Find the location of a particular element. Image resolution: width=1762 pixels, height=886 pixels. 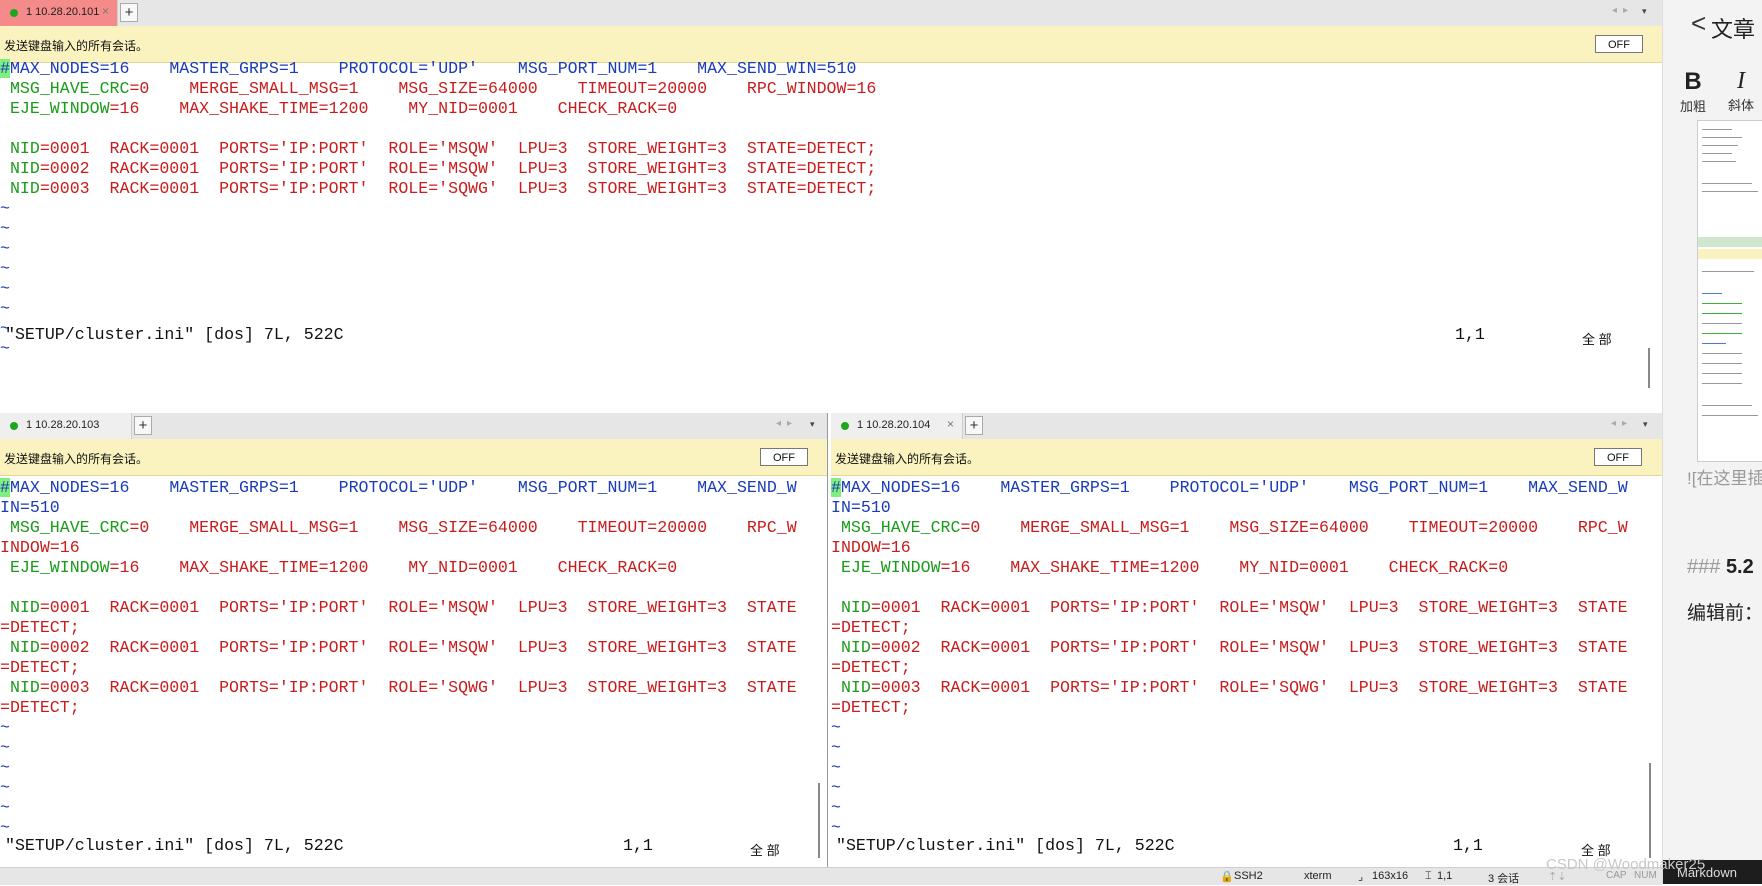

broadcast-text: 发送键盘输入的所有会话。 is located at coordinates (76, 459).